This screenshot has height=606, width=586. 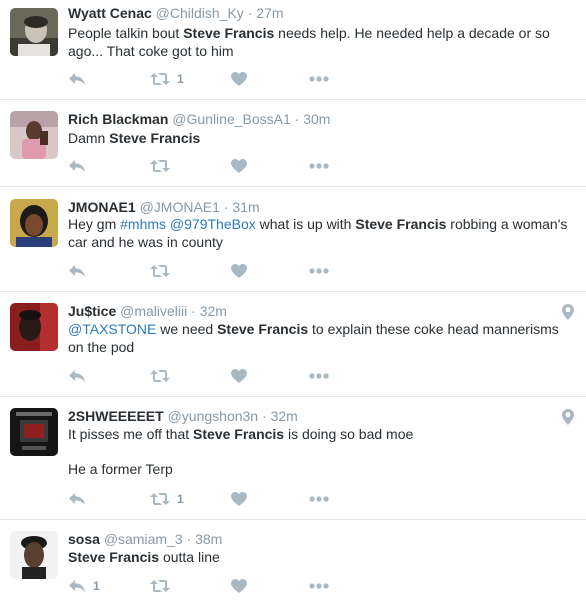 What do you see at coordinates (112, 329) in the screenshot?
I see `mention-link: @TAXSTONE` at bounding box center [112, 329].